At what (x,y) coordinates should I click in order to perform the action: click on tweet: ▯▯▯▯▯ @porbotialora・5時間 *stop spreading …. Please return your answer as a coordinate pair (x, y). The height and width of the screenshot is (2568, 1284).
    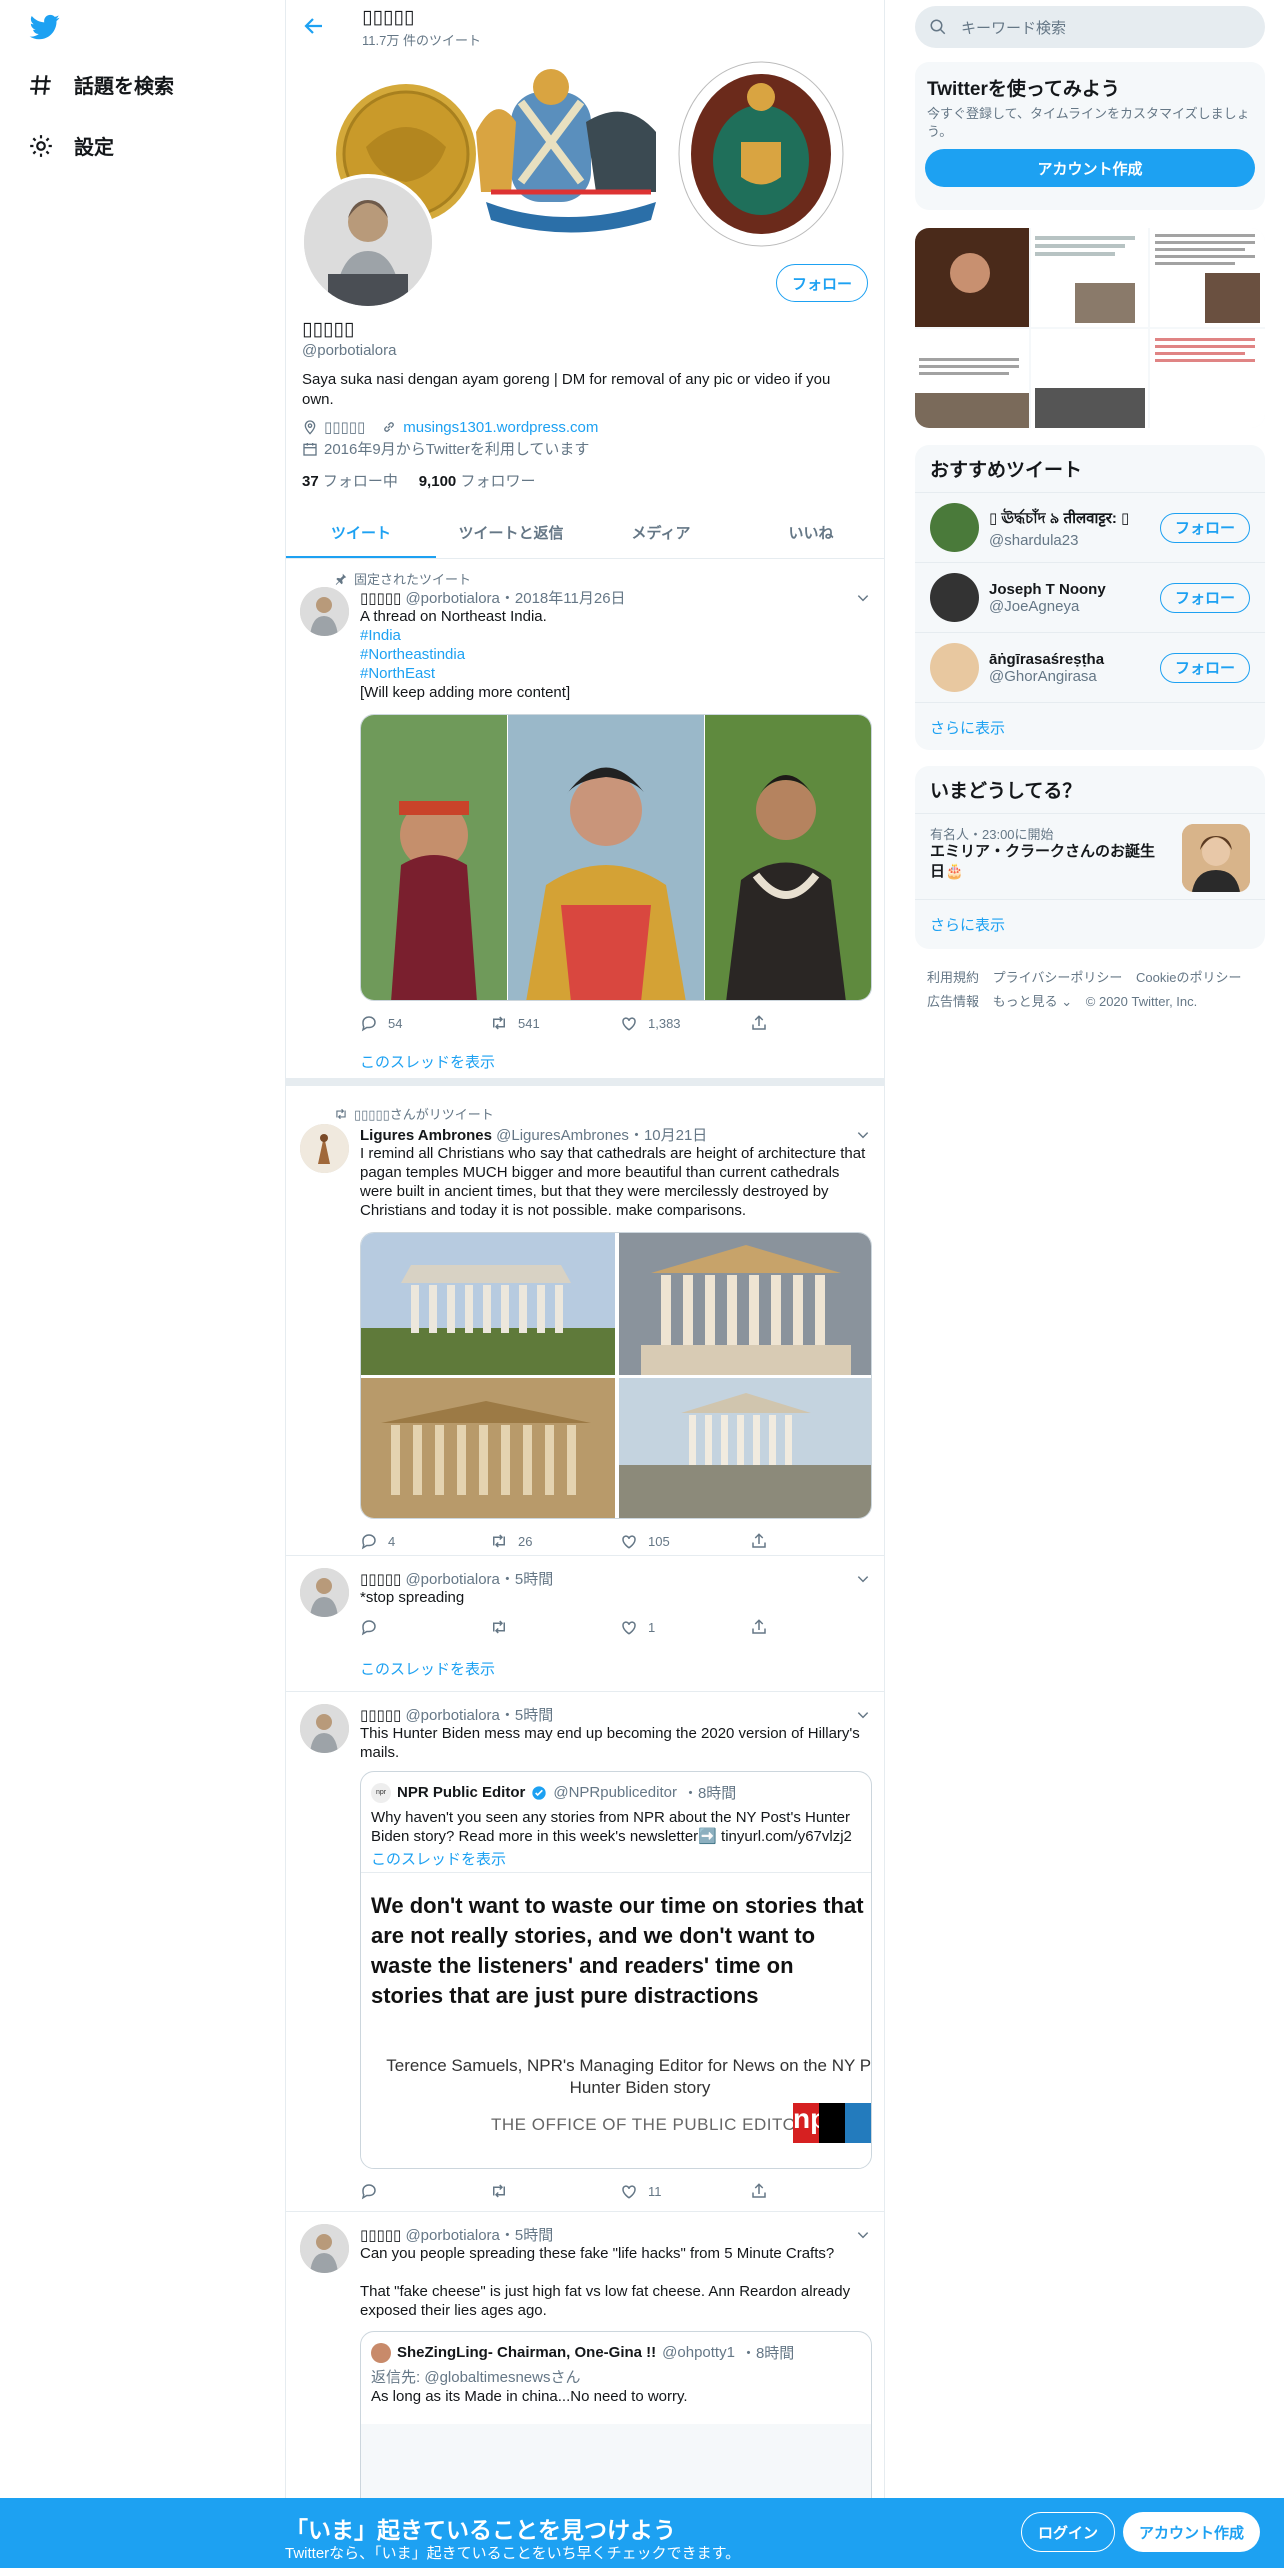
    Looking at the image, I should click on (585, 1624).